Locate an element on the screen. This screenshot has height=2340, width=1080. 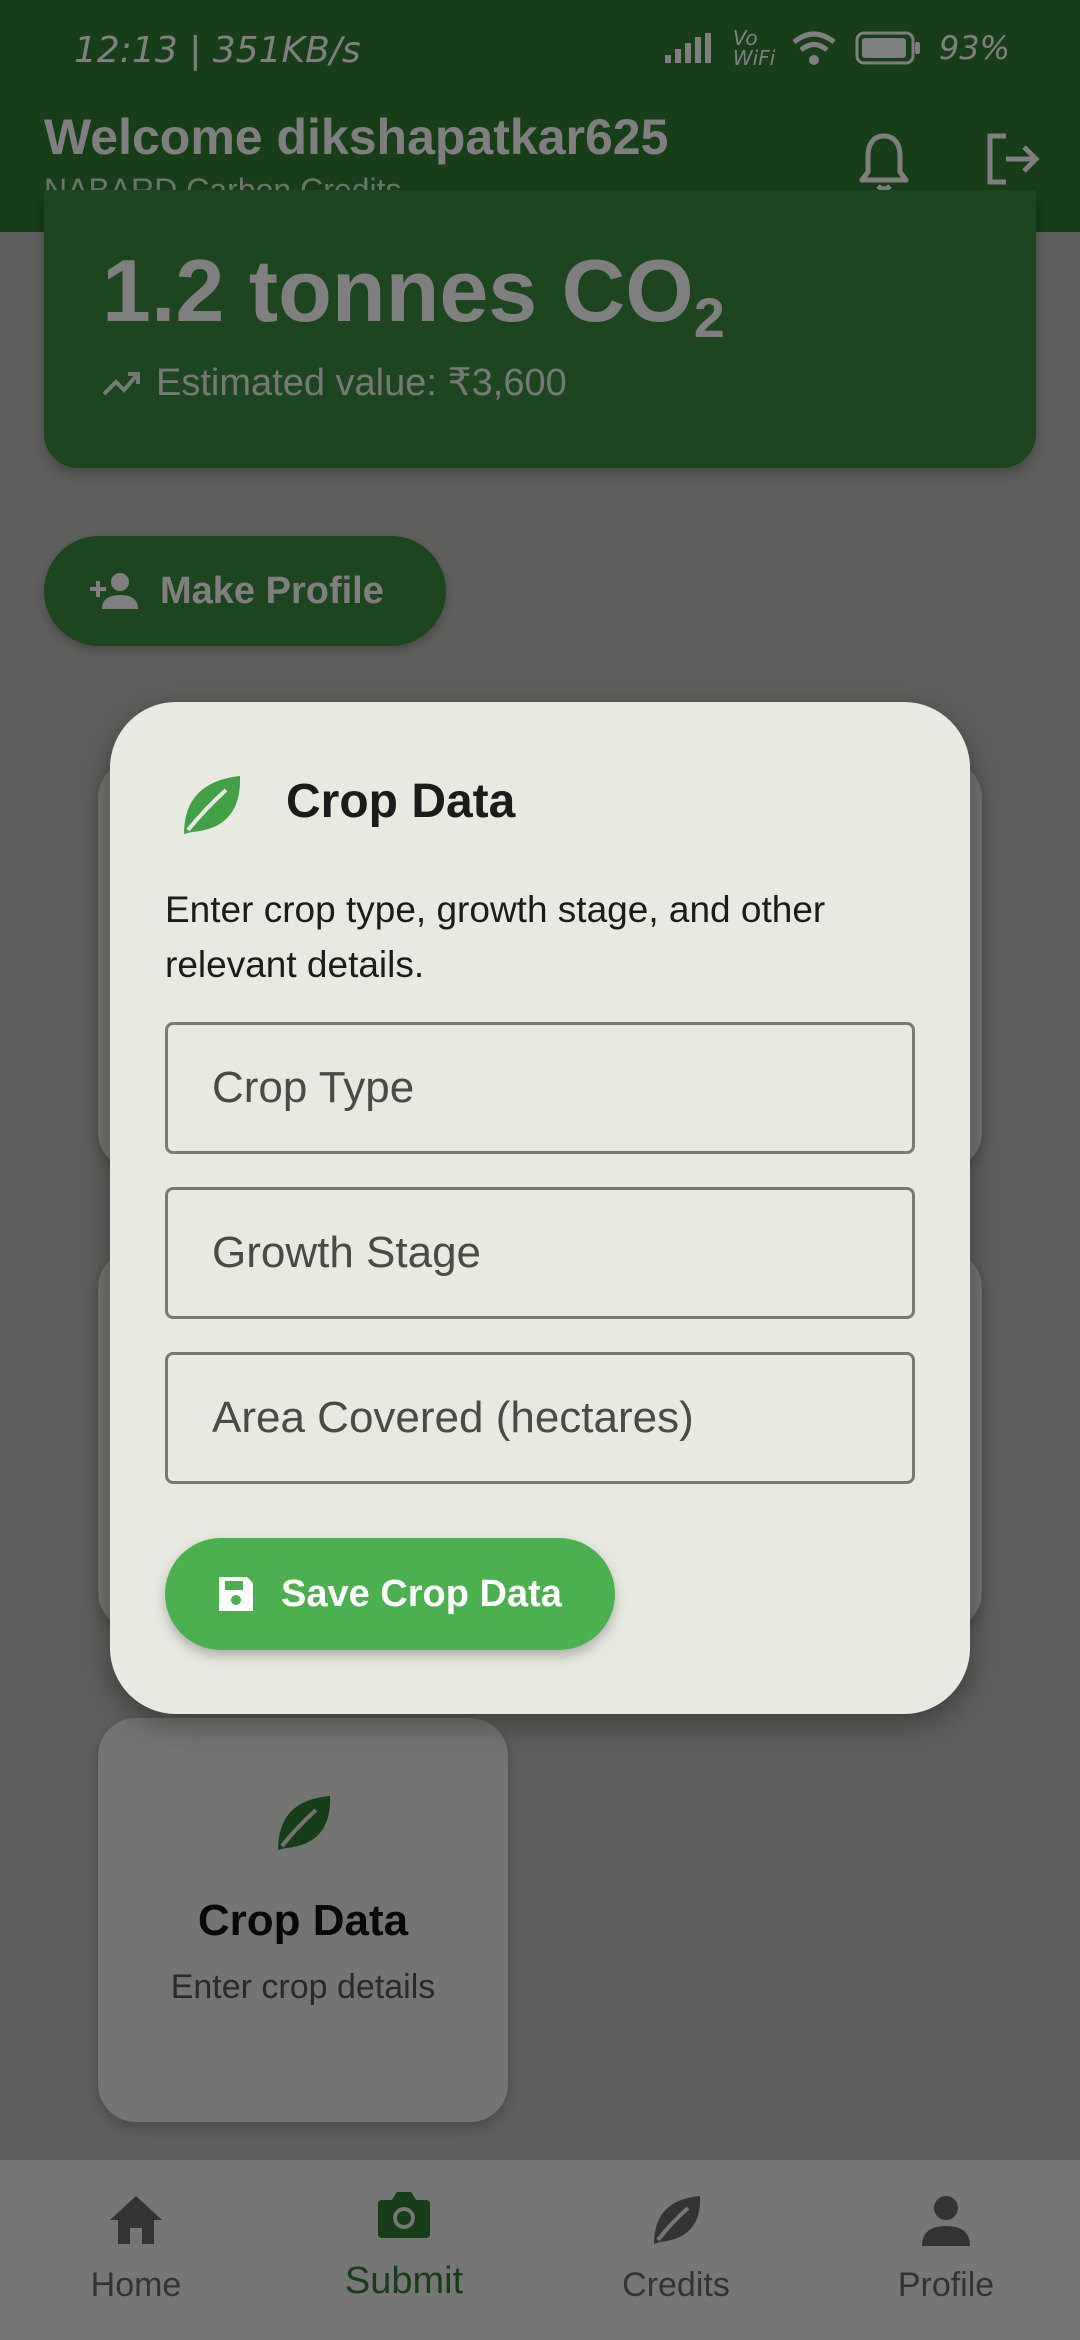
save-icon is located at coordinates (236, 1594).